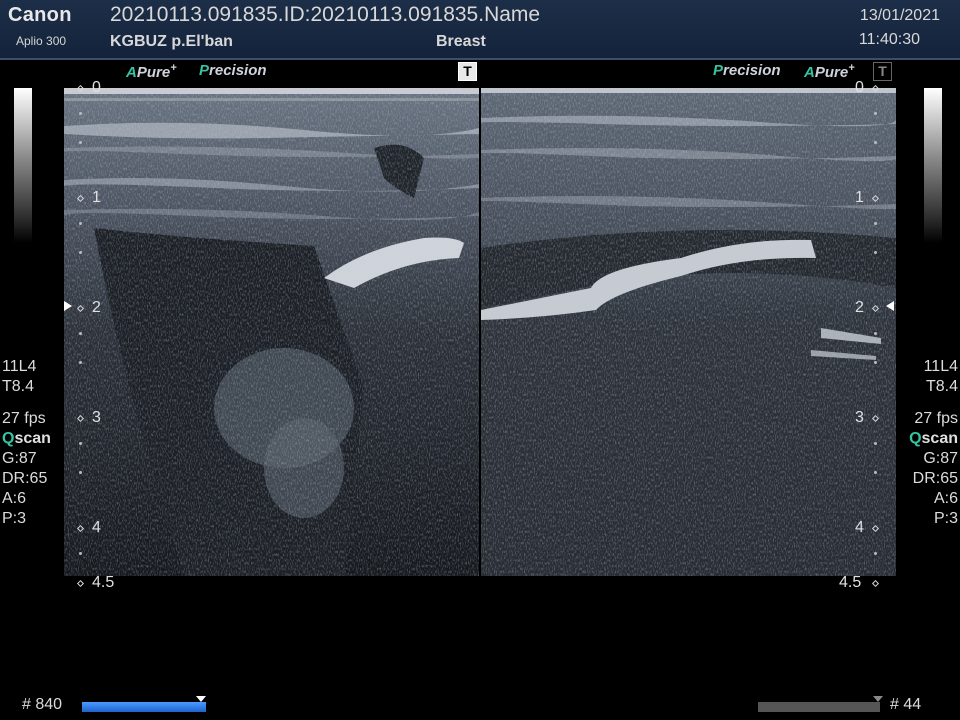 This screenshot has height=720, width=960. Describe the element at coordinates (889, 39) in the screenshot. I see `exam-time: 11:40:30` at that location.